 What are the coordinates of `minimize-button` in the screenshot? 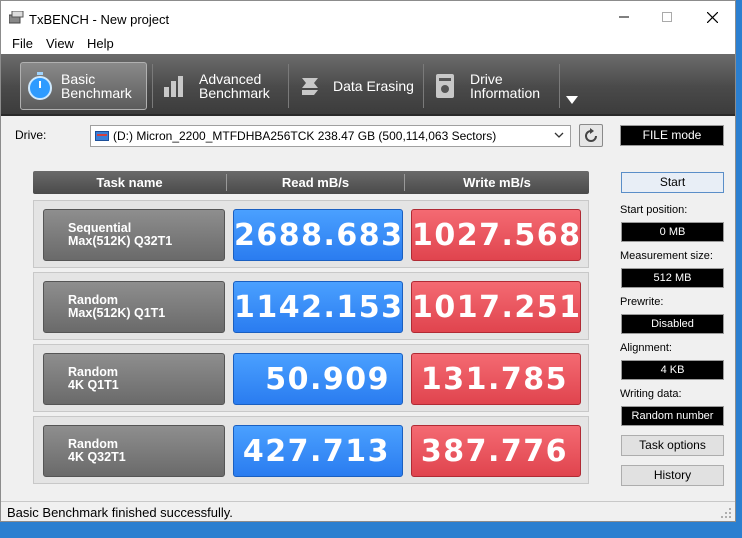 It's located at (624, 17).